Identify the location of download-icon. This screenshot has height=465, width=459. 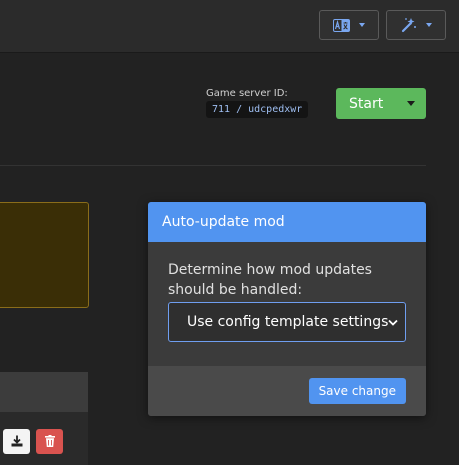
(17, 441).